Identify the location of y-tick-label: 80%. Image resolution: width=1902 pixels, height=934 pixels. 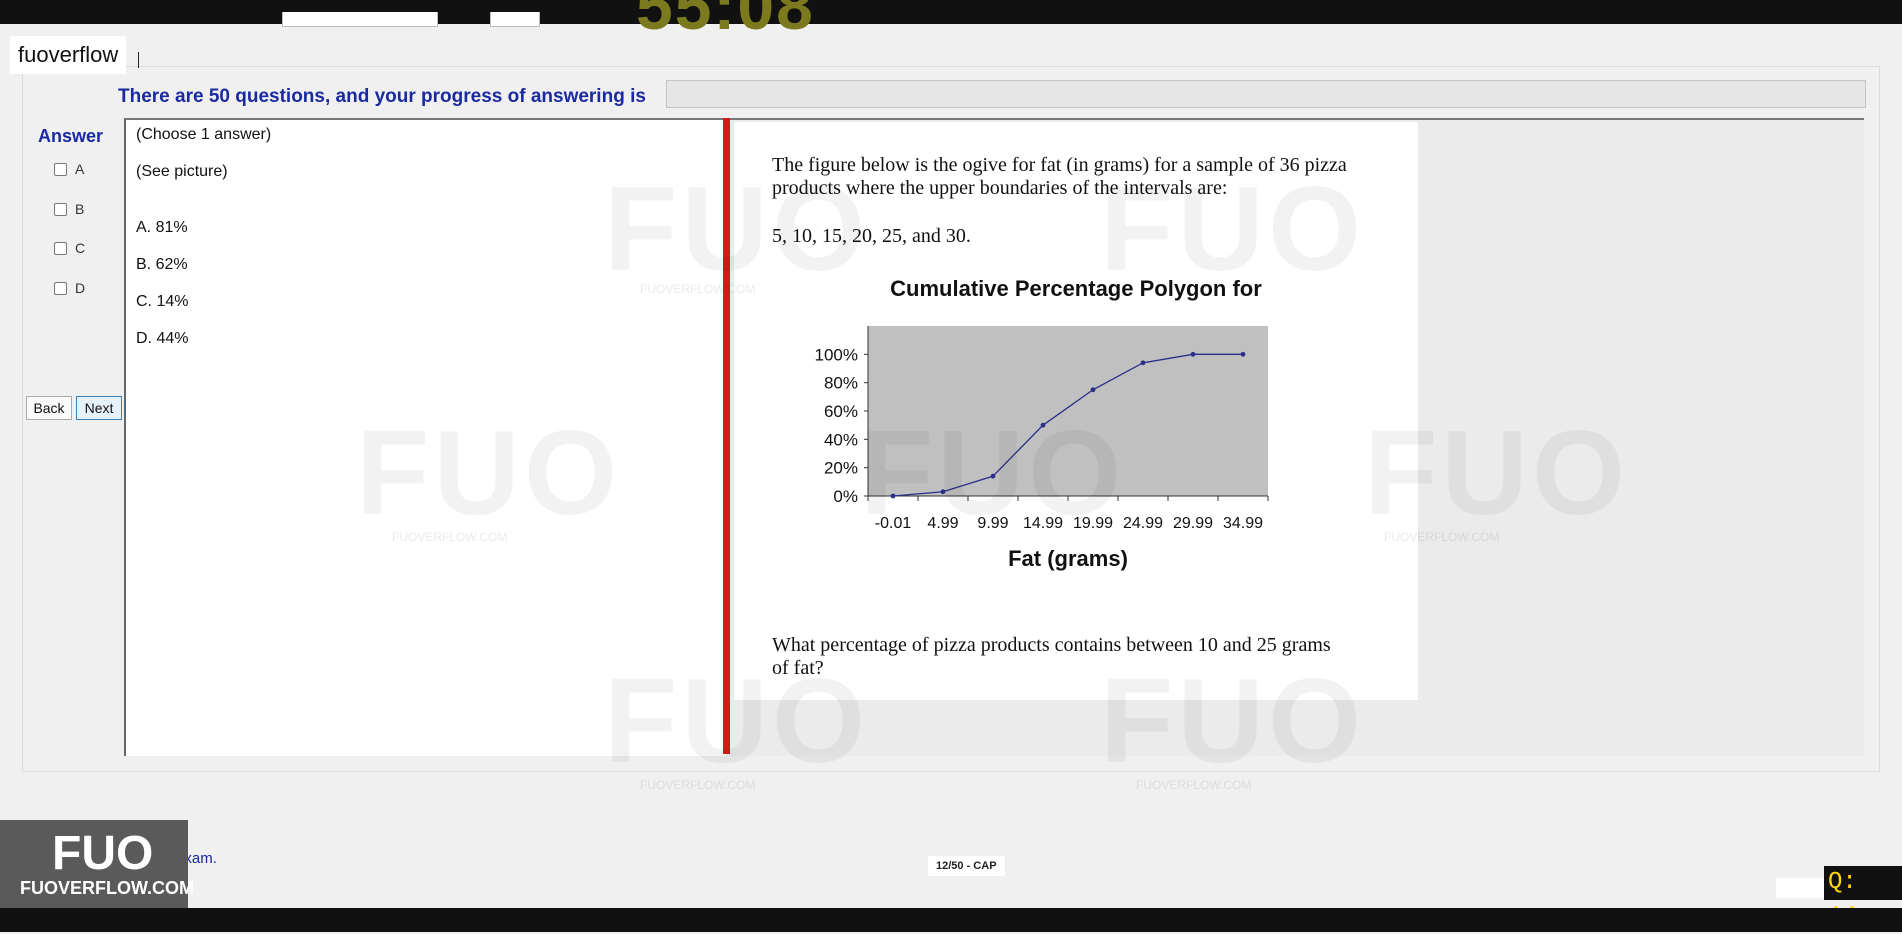
(841, 383).